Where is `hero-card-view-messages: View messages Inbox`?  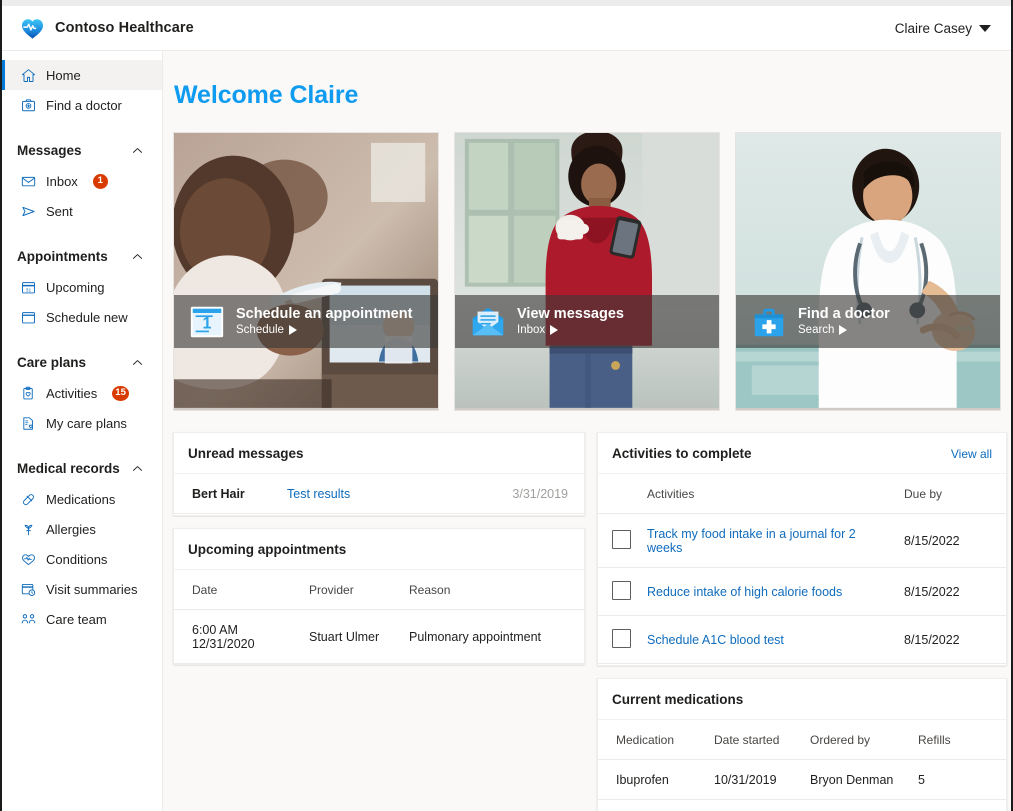 hero-card-view-messages: View messages Inbox is located at coordinates (587, 271).